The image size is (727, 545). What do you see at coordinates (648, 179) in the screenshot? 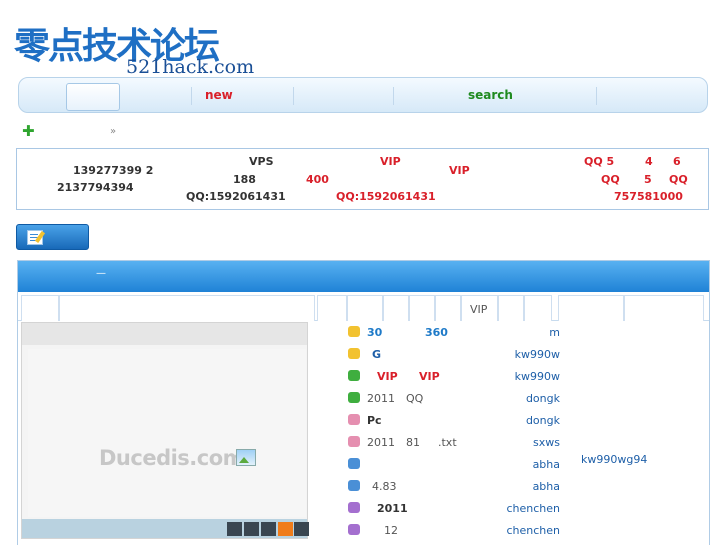
I see `notice-text: 5` at bounding box center [648, 179].